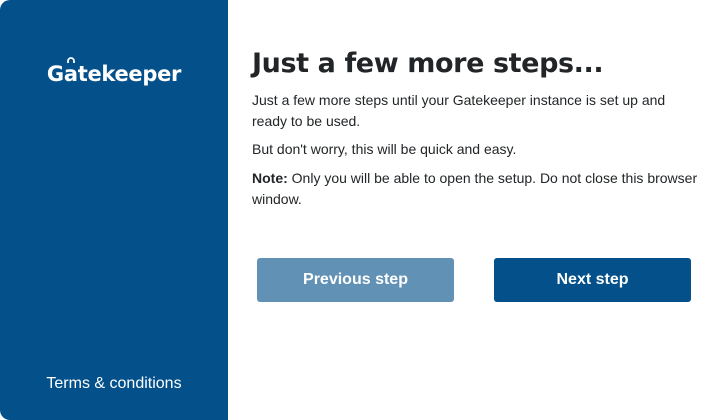  Describe the element at coordinates (55, 74) in the screenshot. I see `logo-letter-g: G` at that location.